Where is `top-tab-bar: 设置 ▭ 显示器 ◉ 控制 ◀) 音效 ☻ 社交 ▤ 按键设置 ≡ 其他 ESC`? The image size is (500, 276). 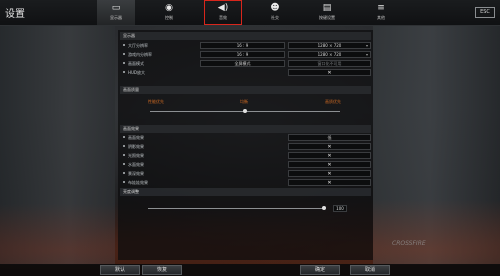
top-tab-bar: 设置 ▭ 显示器 ◉ 控制 ◀) 音效 ☻ 社交 ▤ 按键设置 ≡ 其他 ESC is located at coordinates (250, 13).